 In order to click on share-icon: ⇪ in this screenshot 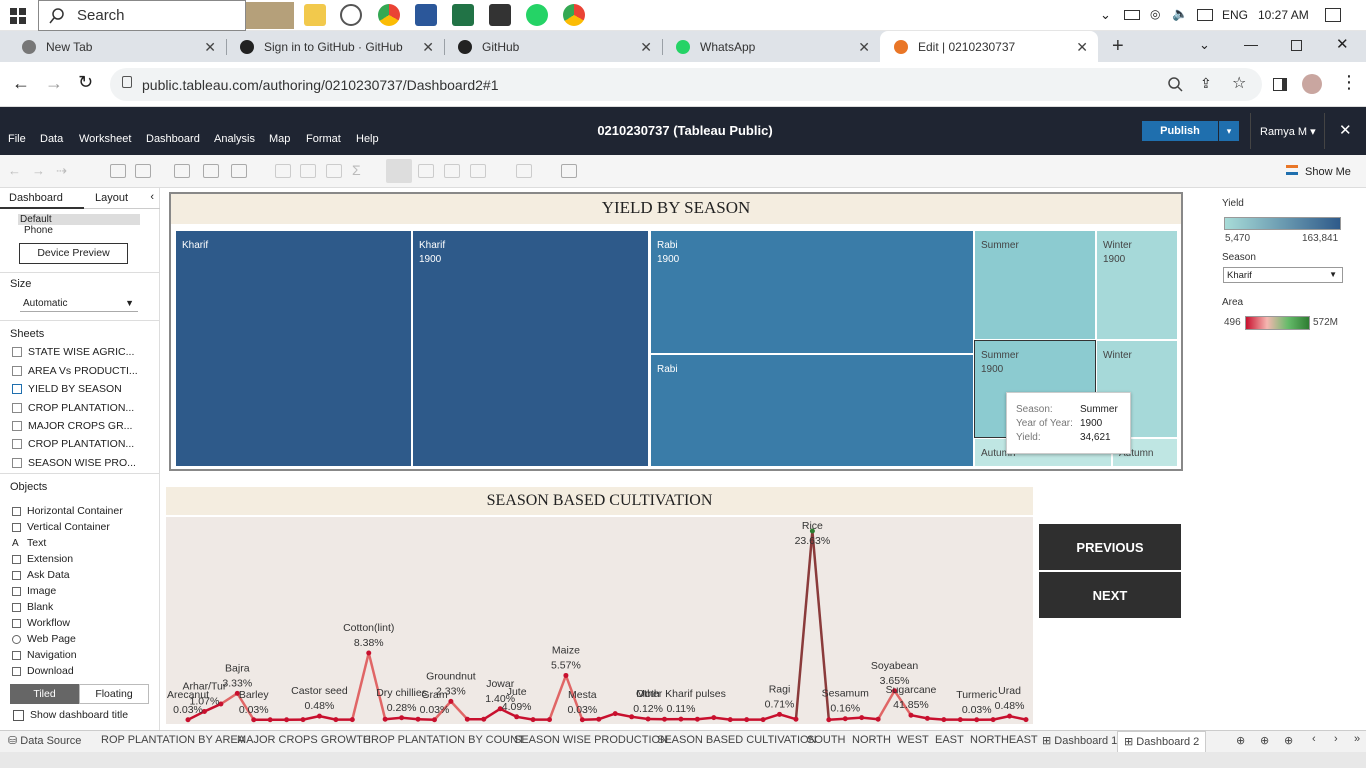, I will do `click(1206, 83)`.